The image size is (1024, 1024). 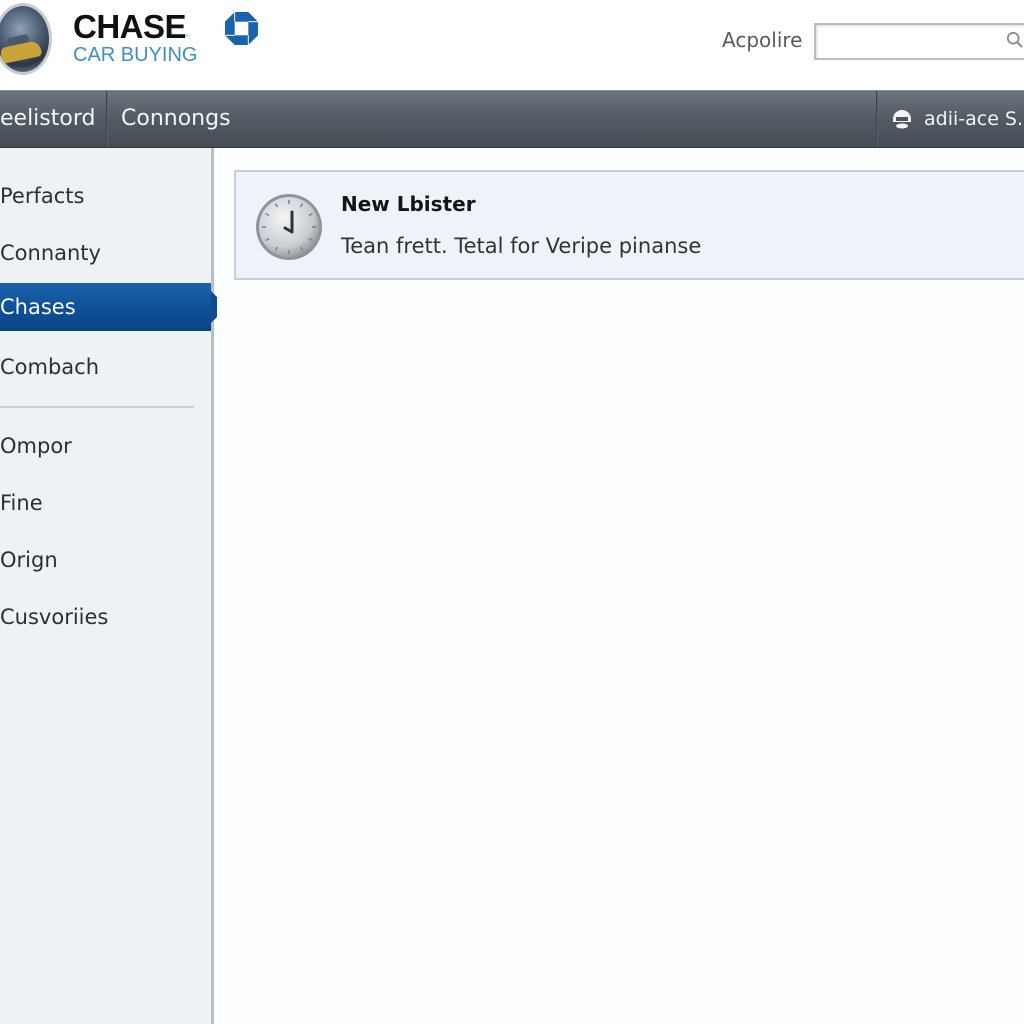 I want to click on sidebar-item-combach: Combach, so click(x=105, y=367).